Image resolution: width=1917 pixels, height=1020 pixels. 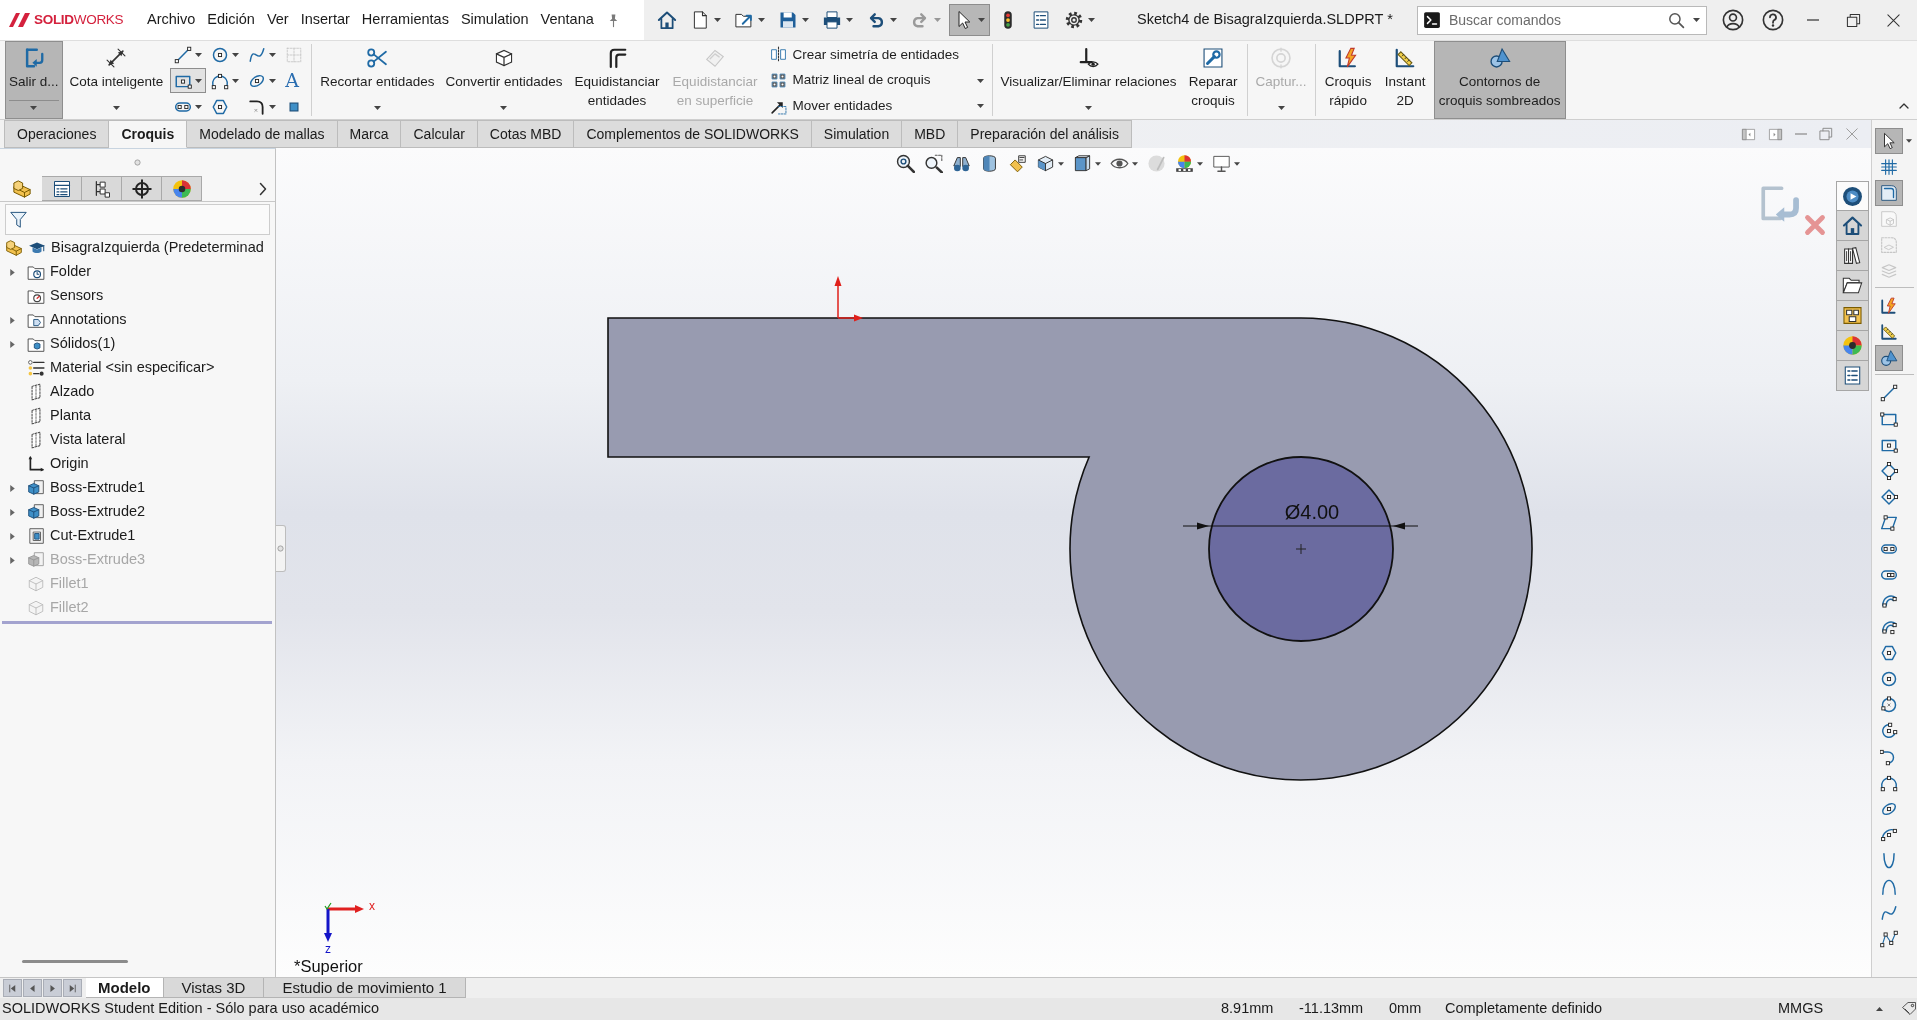 What do you see at coordinates (87, 488) in the screenshot?
I see `tree-item: Boss-Extrude1` at bounding box center [87, 488].